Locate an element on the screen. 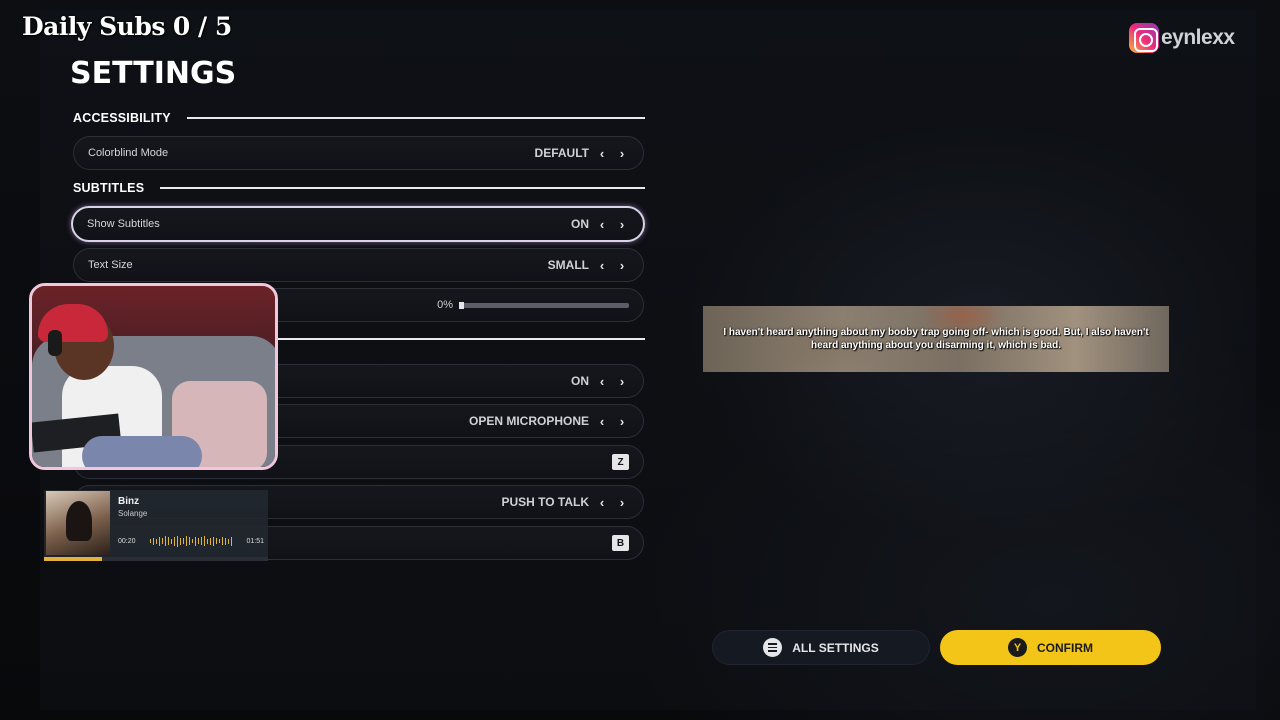 This screenshot has width=1280, height=720. track-progress-fill is located at coordinates (73, 559).